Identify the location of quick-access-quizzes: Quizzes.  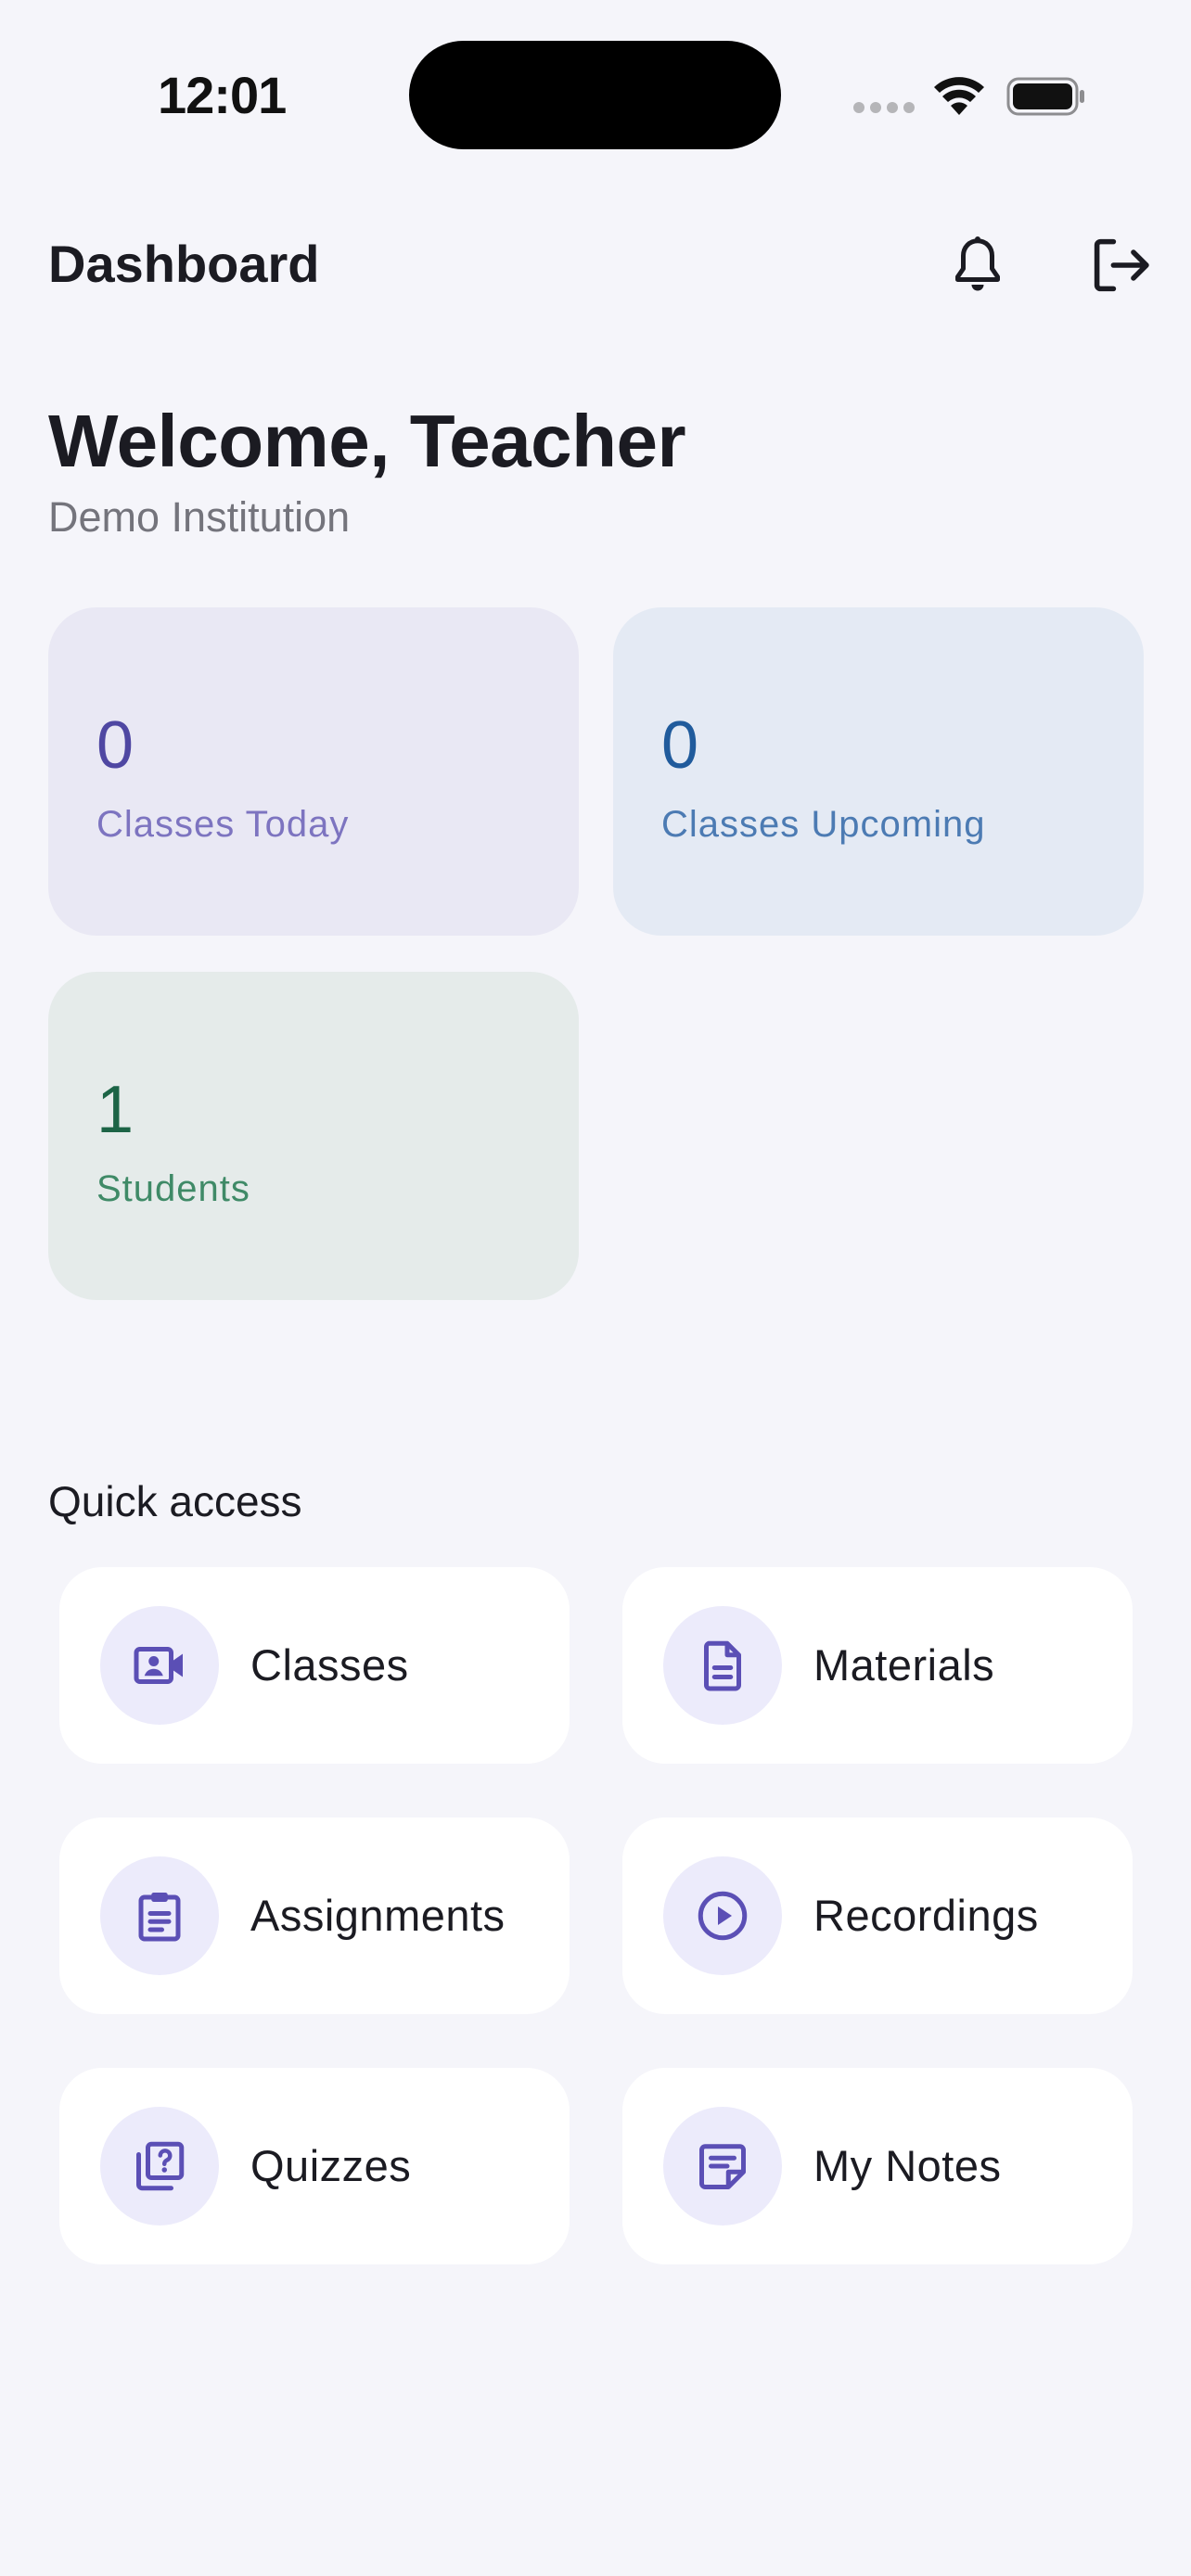
(314, 2166).